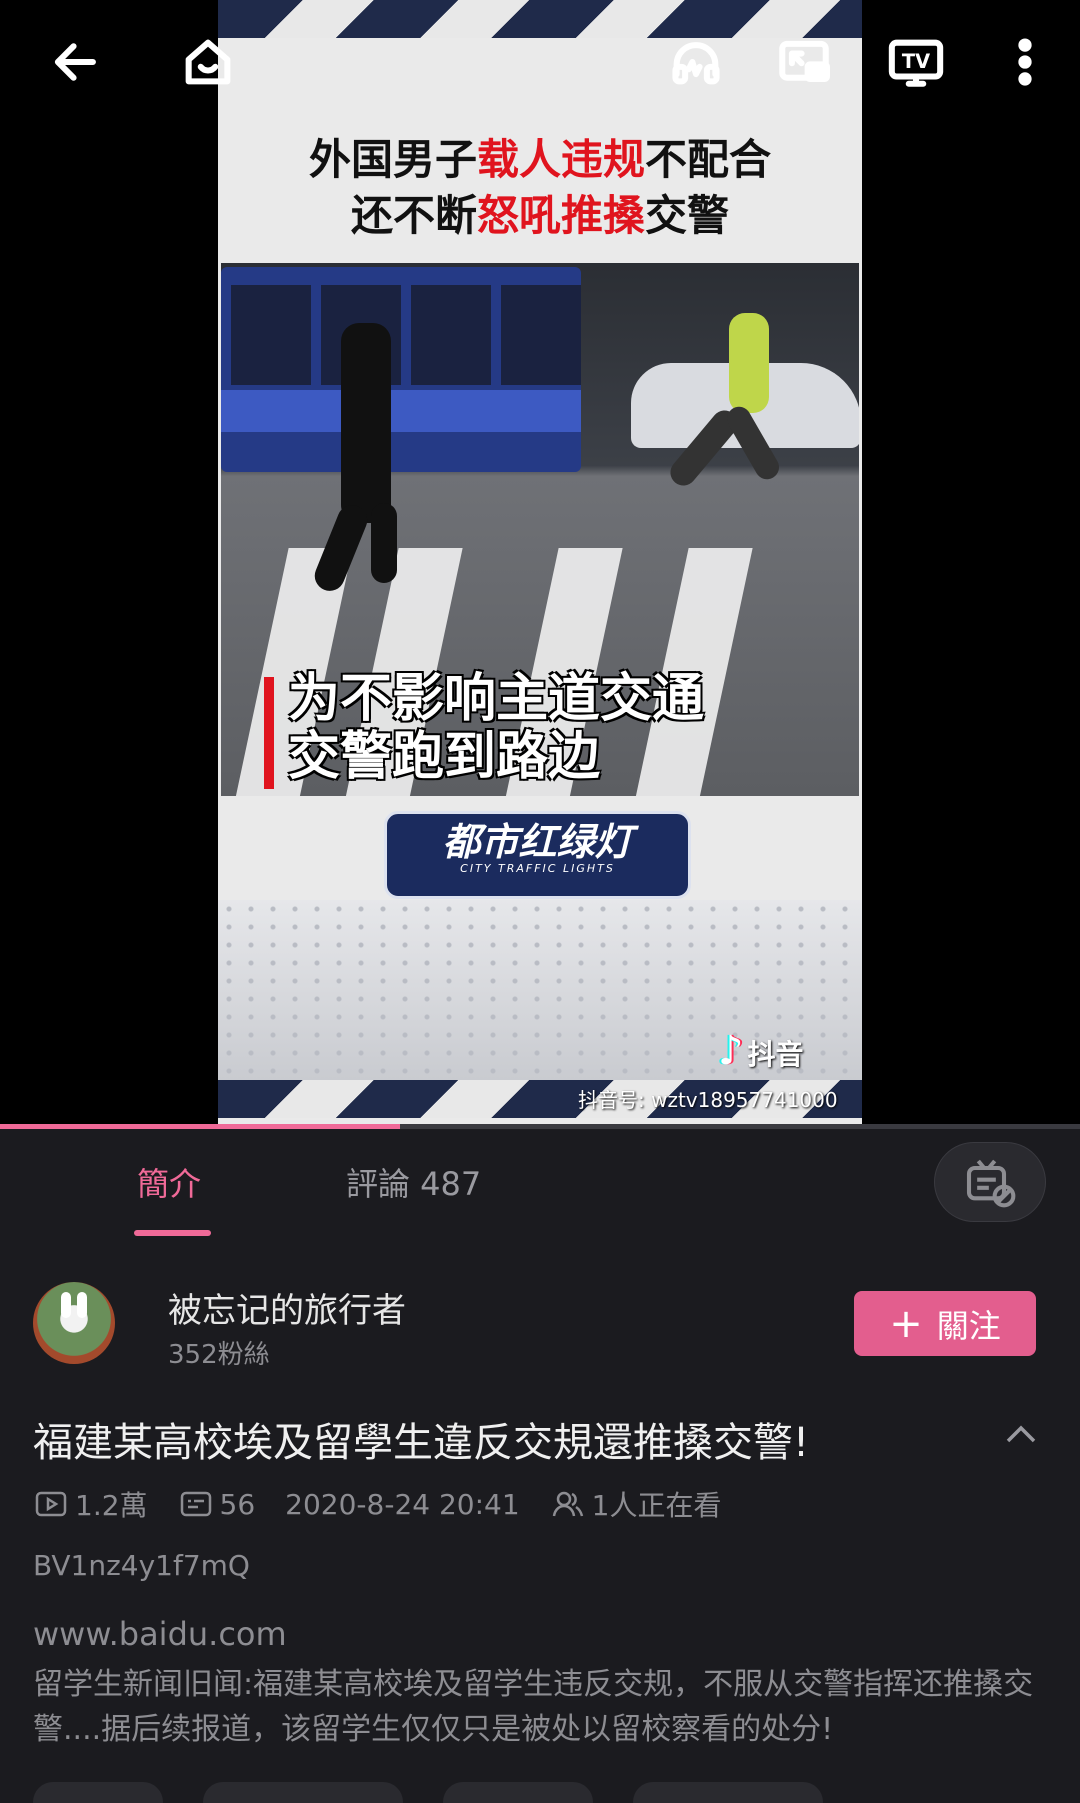  I want to click on danmaku-toggle-button, so click(990, 1182).